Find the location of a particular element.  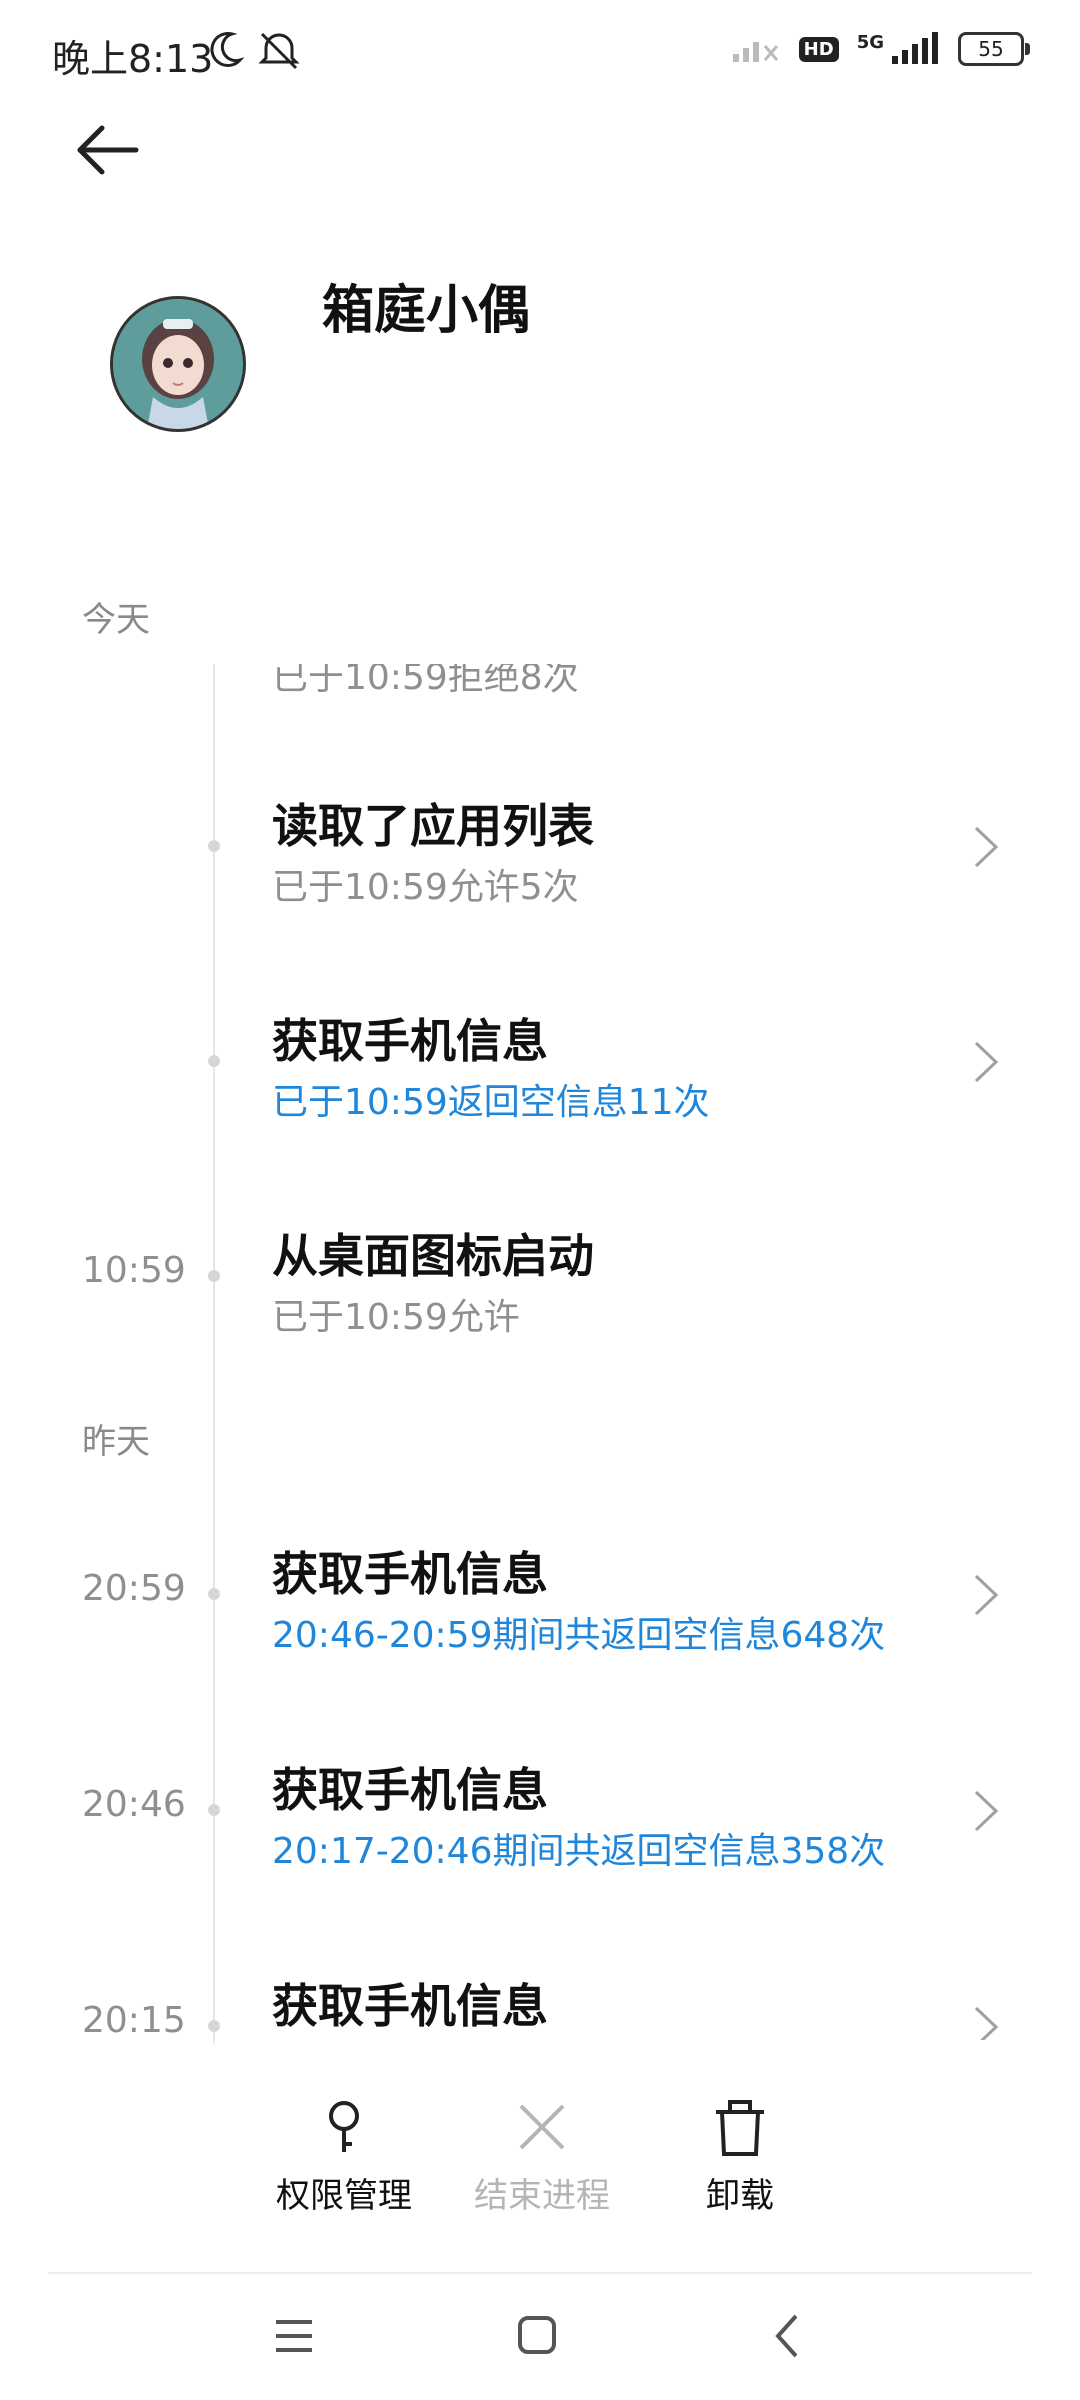

permissions-button: 权限管理 is located at coordinates (344, 2157).